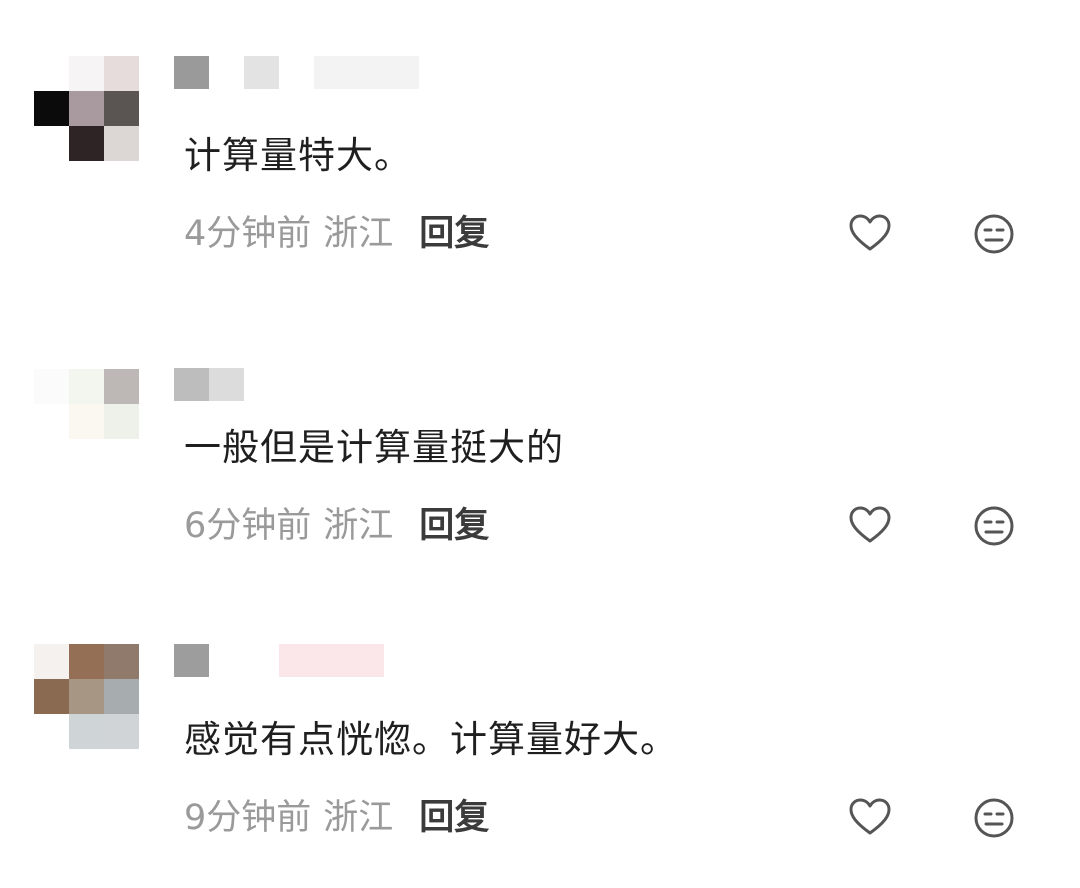  Describe the element at coordinates (248, 818) in the screenshot. I see `comment-time: 9分钟前` at that location.